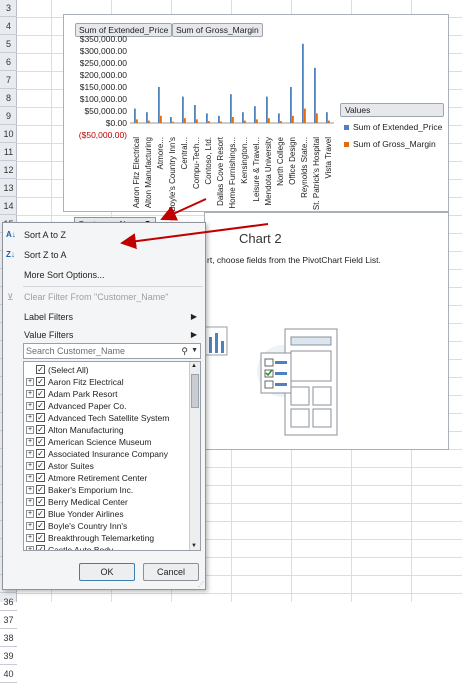 Image resolution: width=462 pixels, height=683 pixels. I want to click on annotation-arrows, so click(194, 224).